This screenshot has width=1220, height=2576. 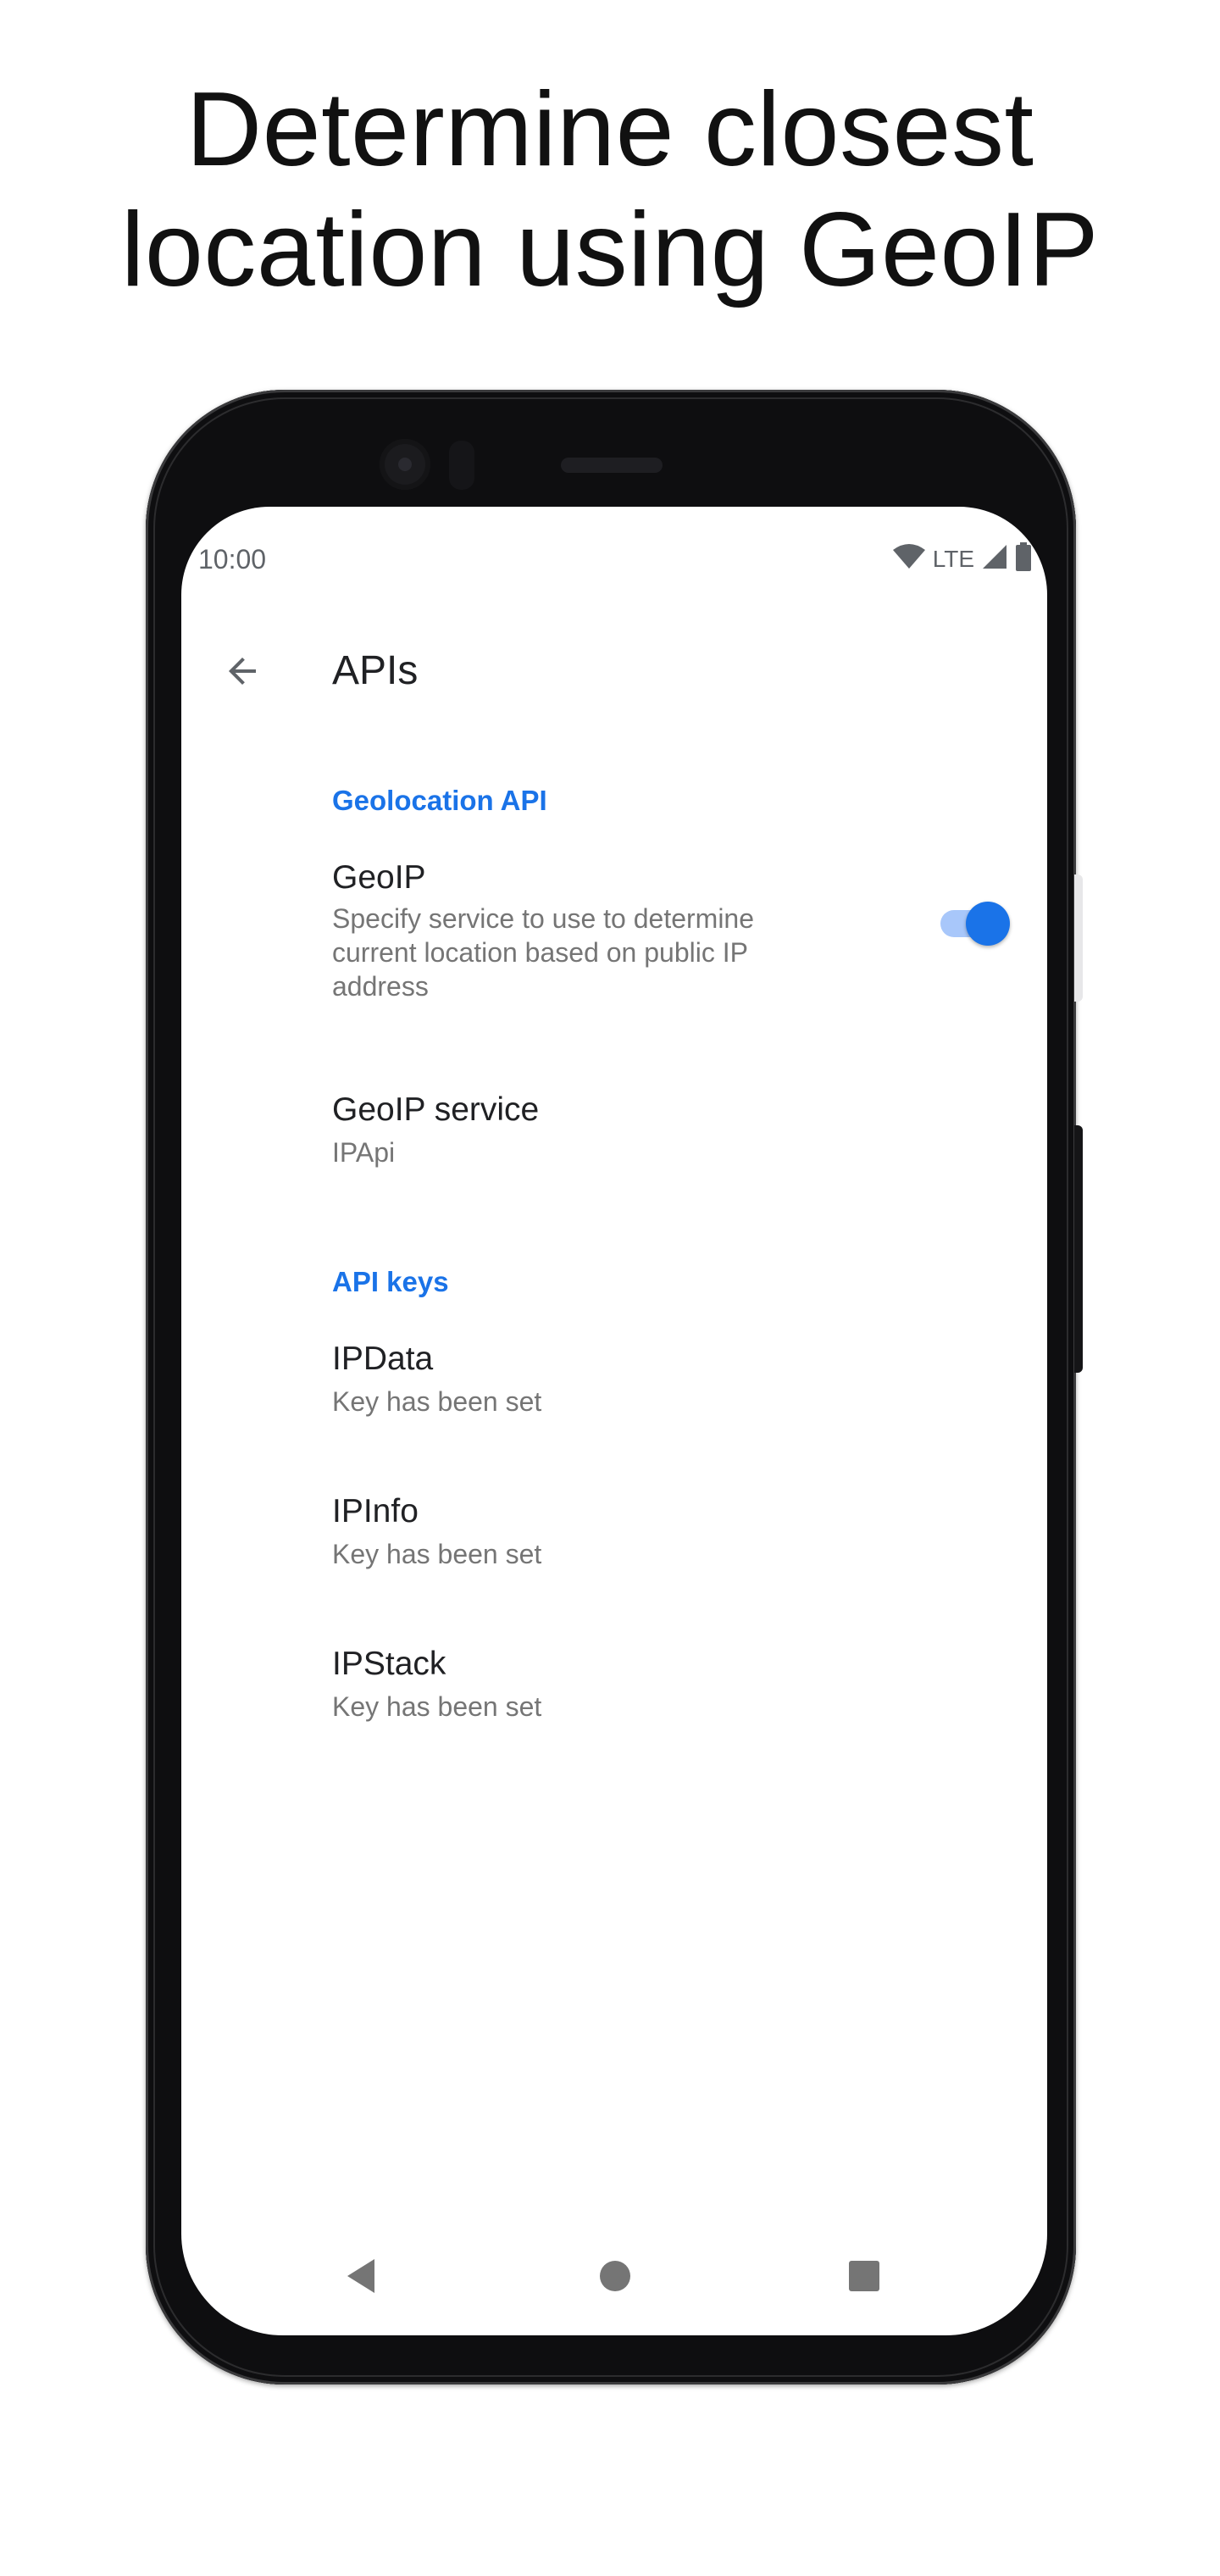 What do you see at coordinates (614, 1540) in the screenshot?
I see `pref-ipinfo: IPInfo Key has been set` at bounding box center [614, 1540].